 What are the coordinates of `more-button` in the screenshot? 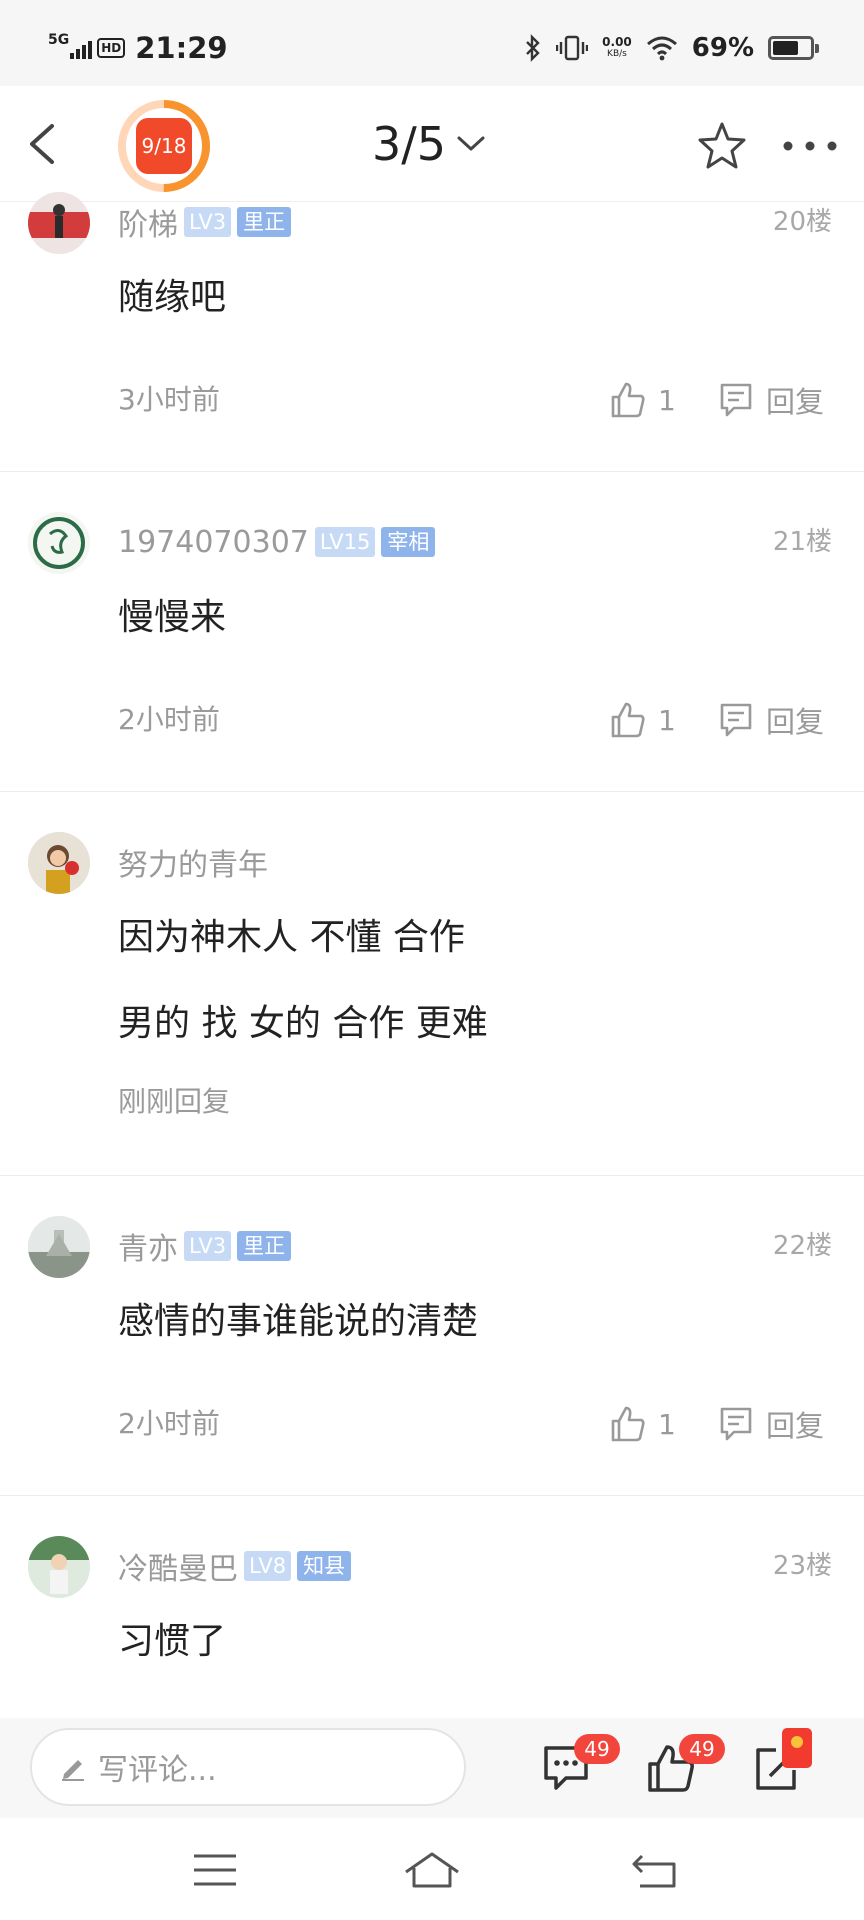 It's located at (810, 146).